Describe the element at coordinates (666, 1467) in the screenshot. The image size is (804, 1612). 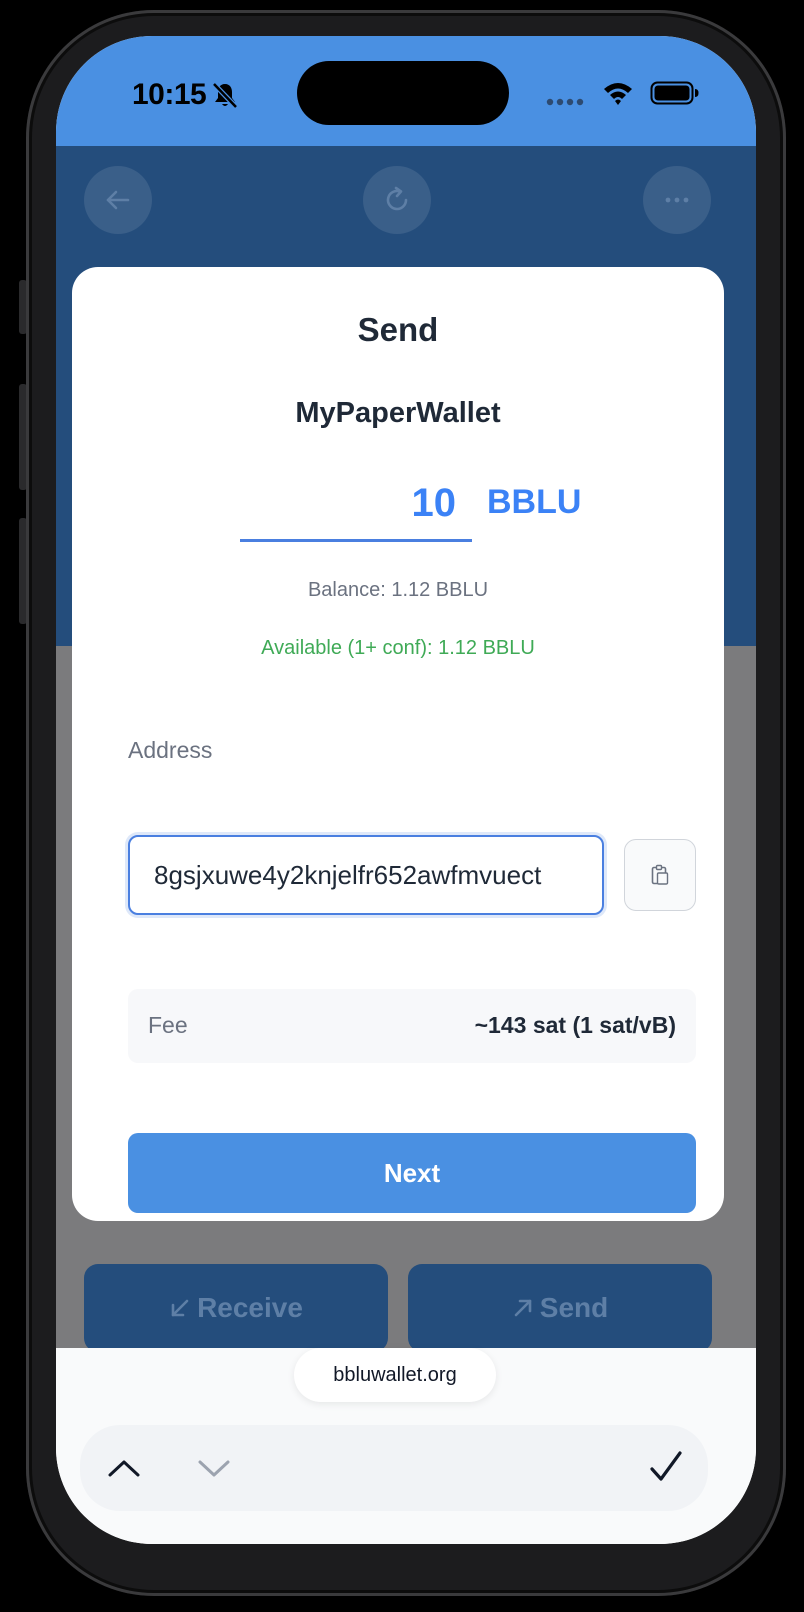
I see `checkmark-icon` at that location.